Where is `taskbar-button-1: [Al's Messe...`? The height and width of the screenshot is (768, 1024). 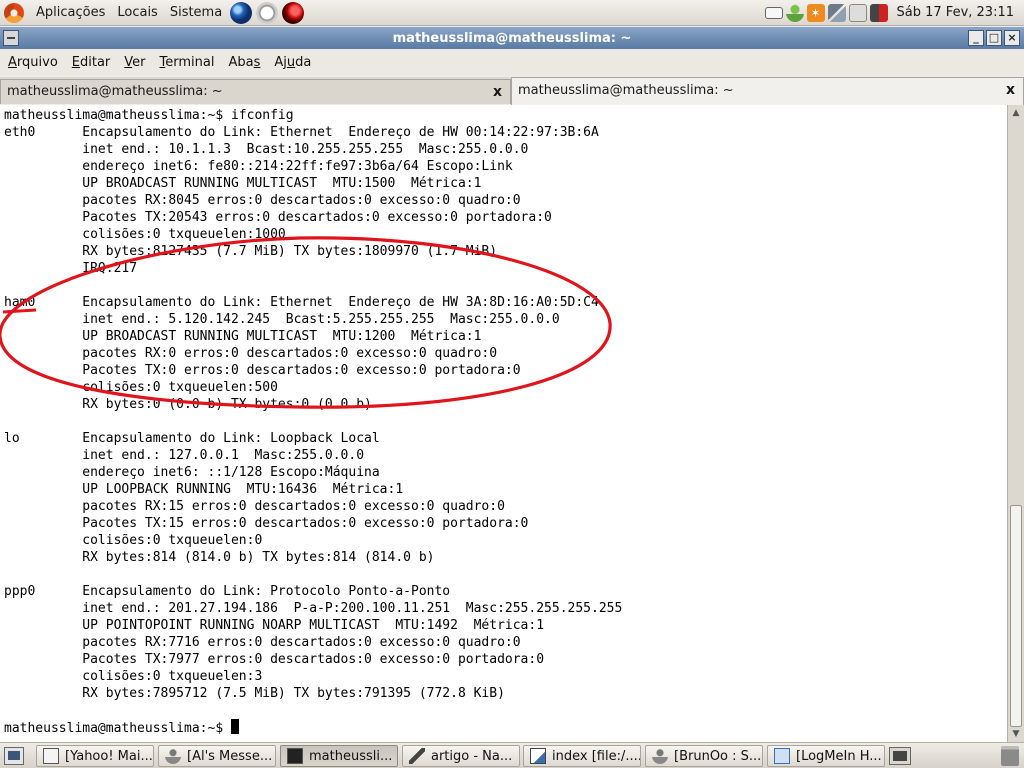 taskbar-button-1: [Al's Messe... is located at coordinates (217, 756).